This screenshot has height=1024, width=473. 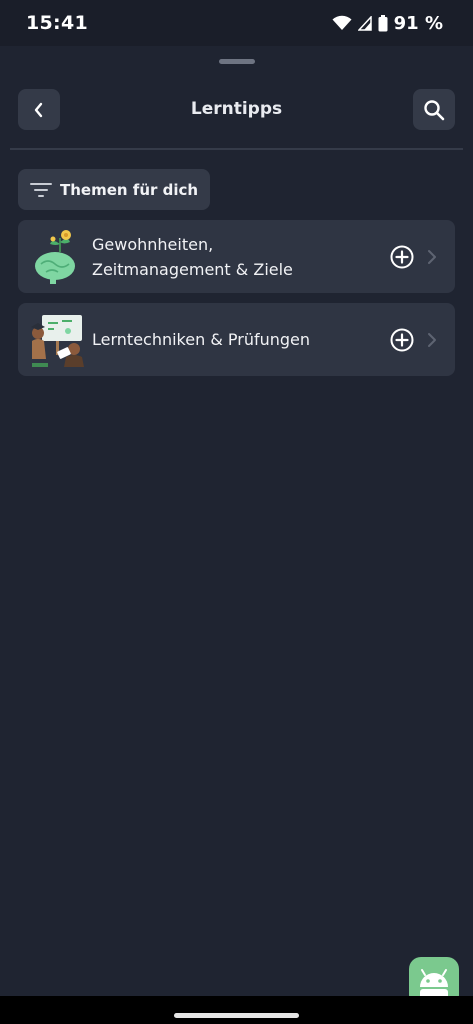 I want to click on page-title: Lerntipps, so click(x=236, y=109).